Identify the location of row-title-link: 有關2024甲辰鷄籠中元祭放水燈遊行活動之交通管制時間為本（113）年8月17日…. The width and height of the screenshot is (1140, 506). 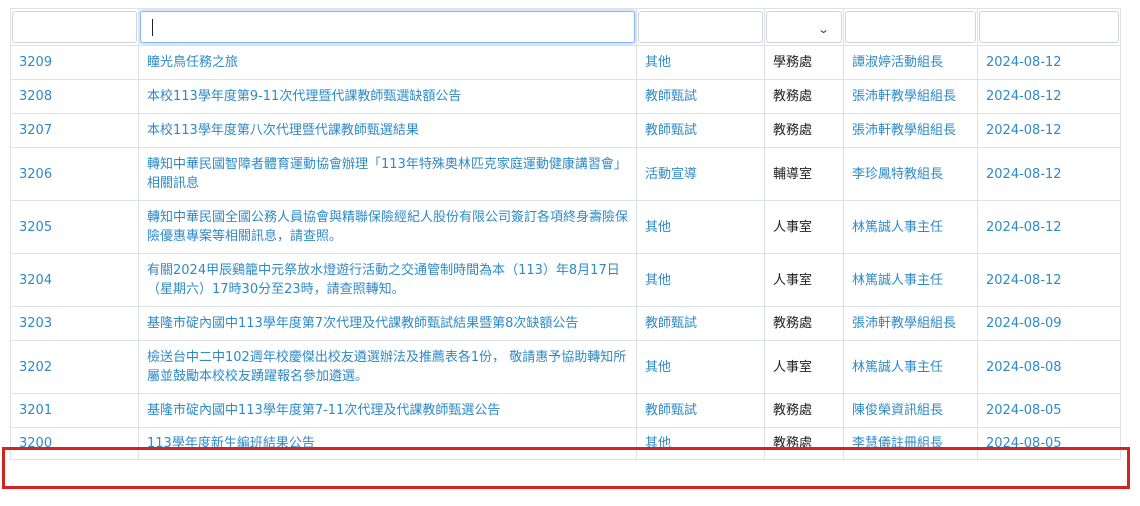
(387, 280).